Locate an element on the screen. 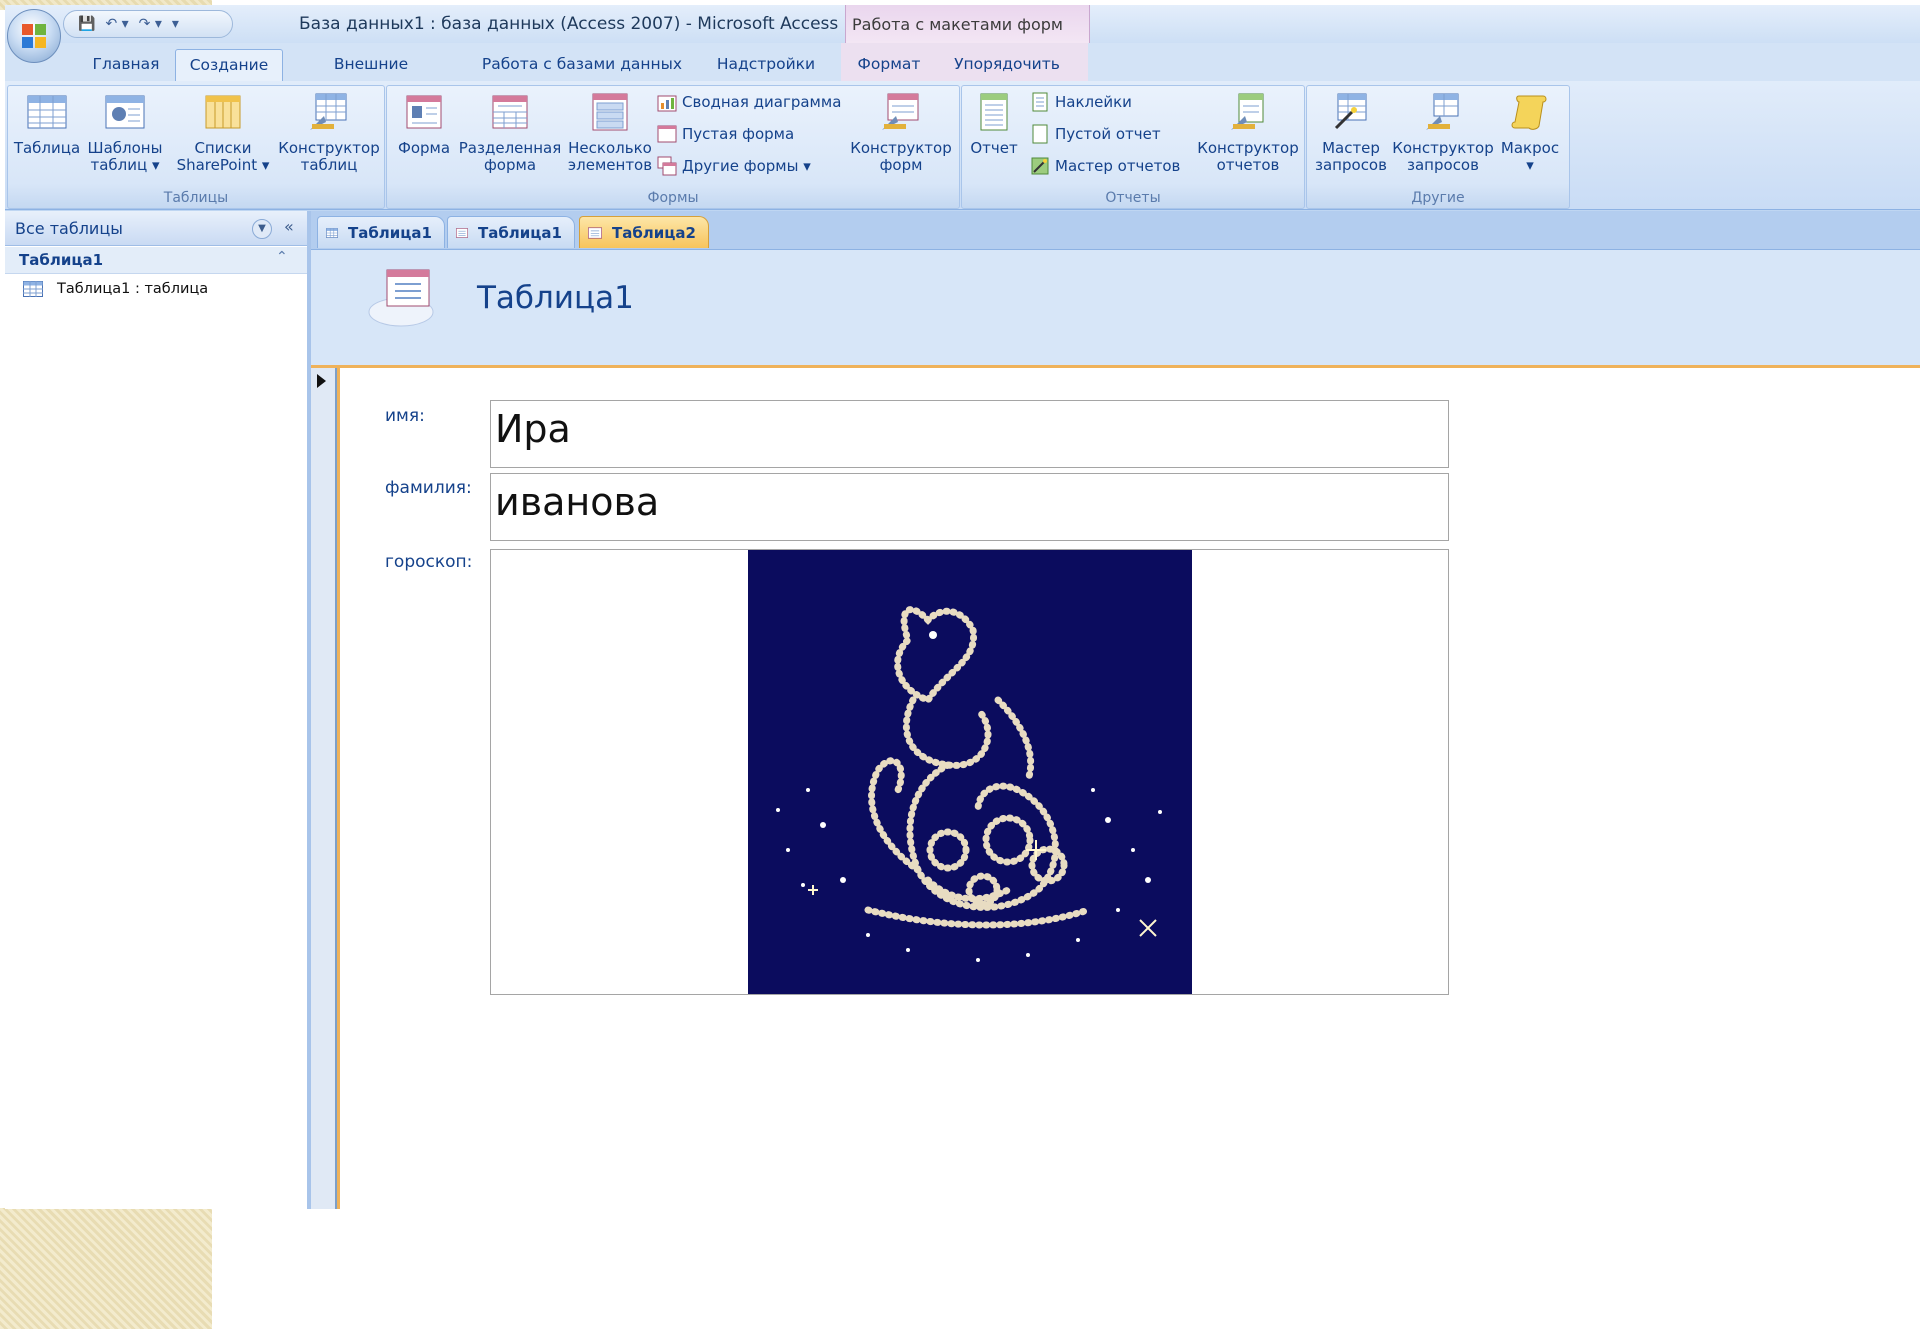 The image size is (1920, 1329). table-designer-label-1: Конструктор is located at coordinates (329, 148).